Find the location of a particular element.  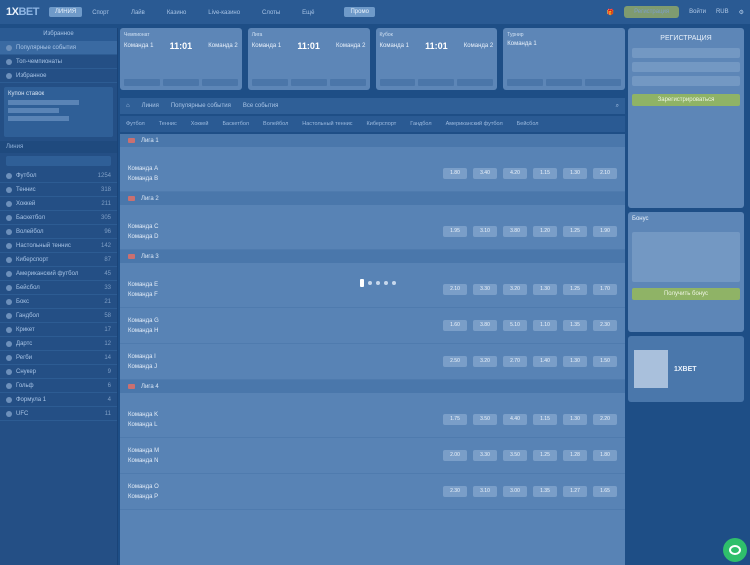

sport-tab: Бейсбол is located at coordinates (528, 124).